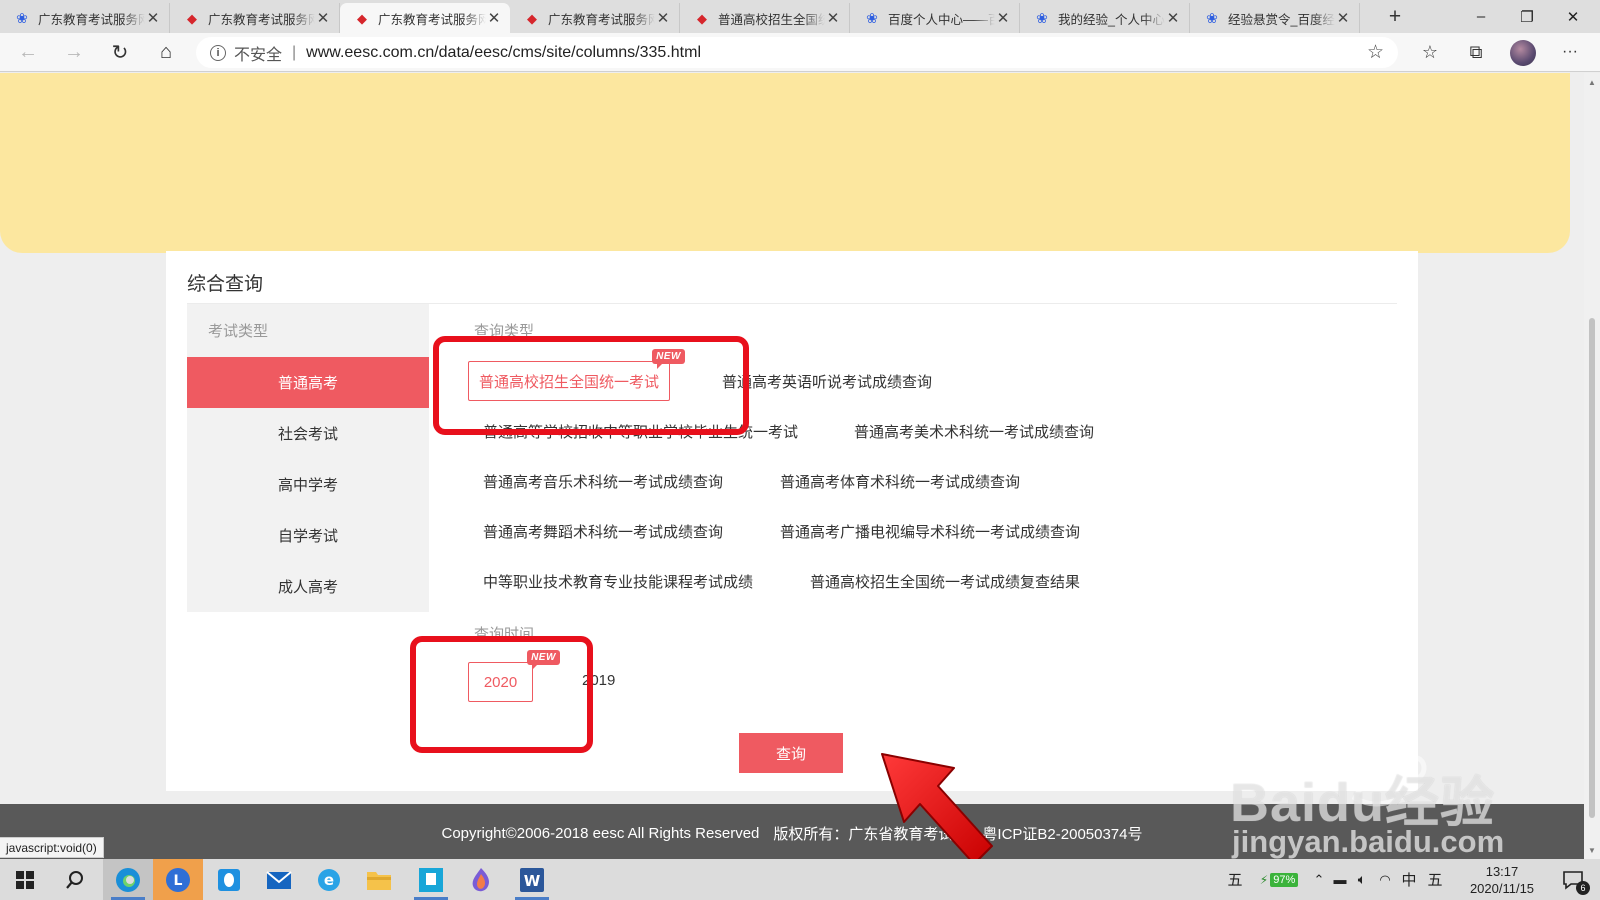 This screenshot has height=900, width=1600. Describe the element at coordinates (218, 52) in the screenshot. I see `info-icon: i` at that location.